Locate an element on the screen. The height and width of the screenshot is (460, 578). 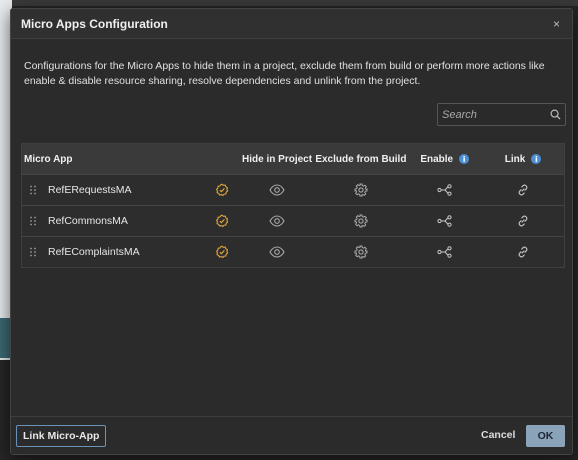
header-enable: Enable is located at coordinates (437, 159).